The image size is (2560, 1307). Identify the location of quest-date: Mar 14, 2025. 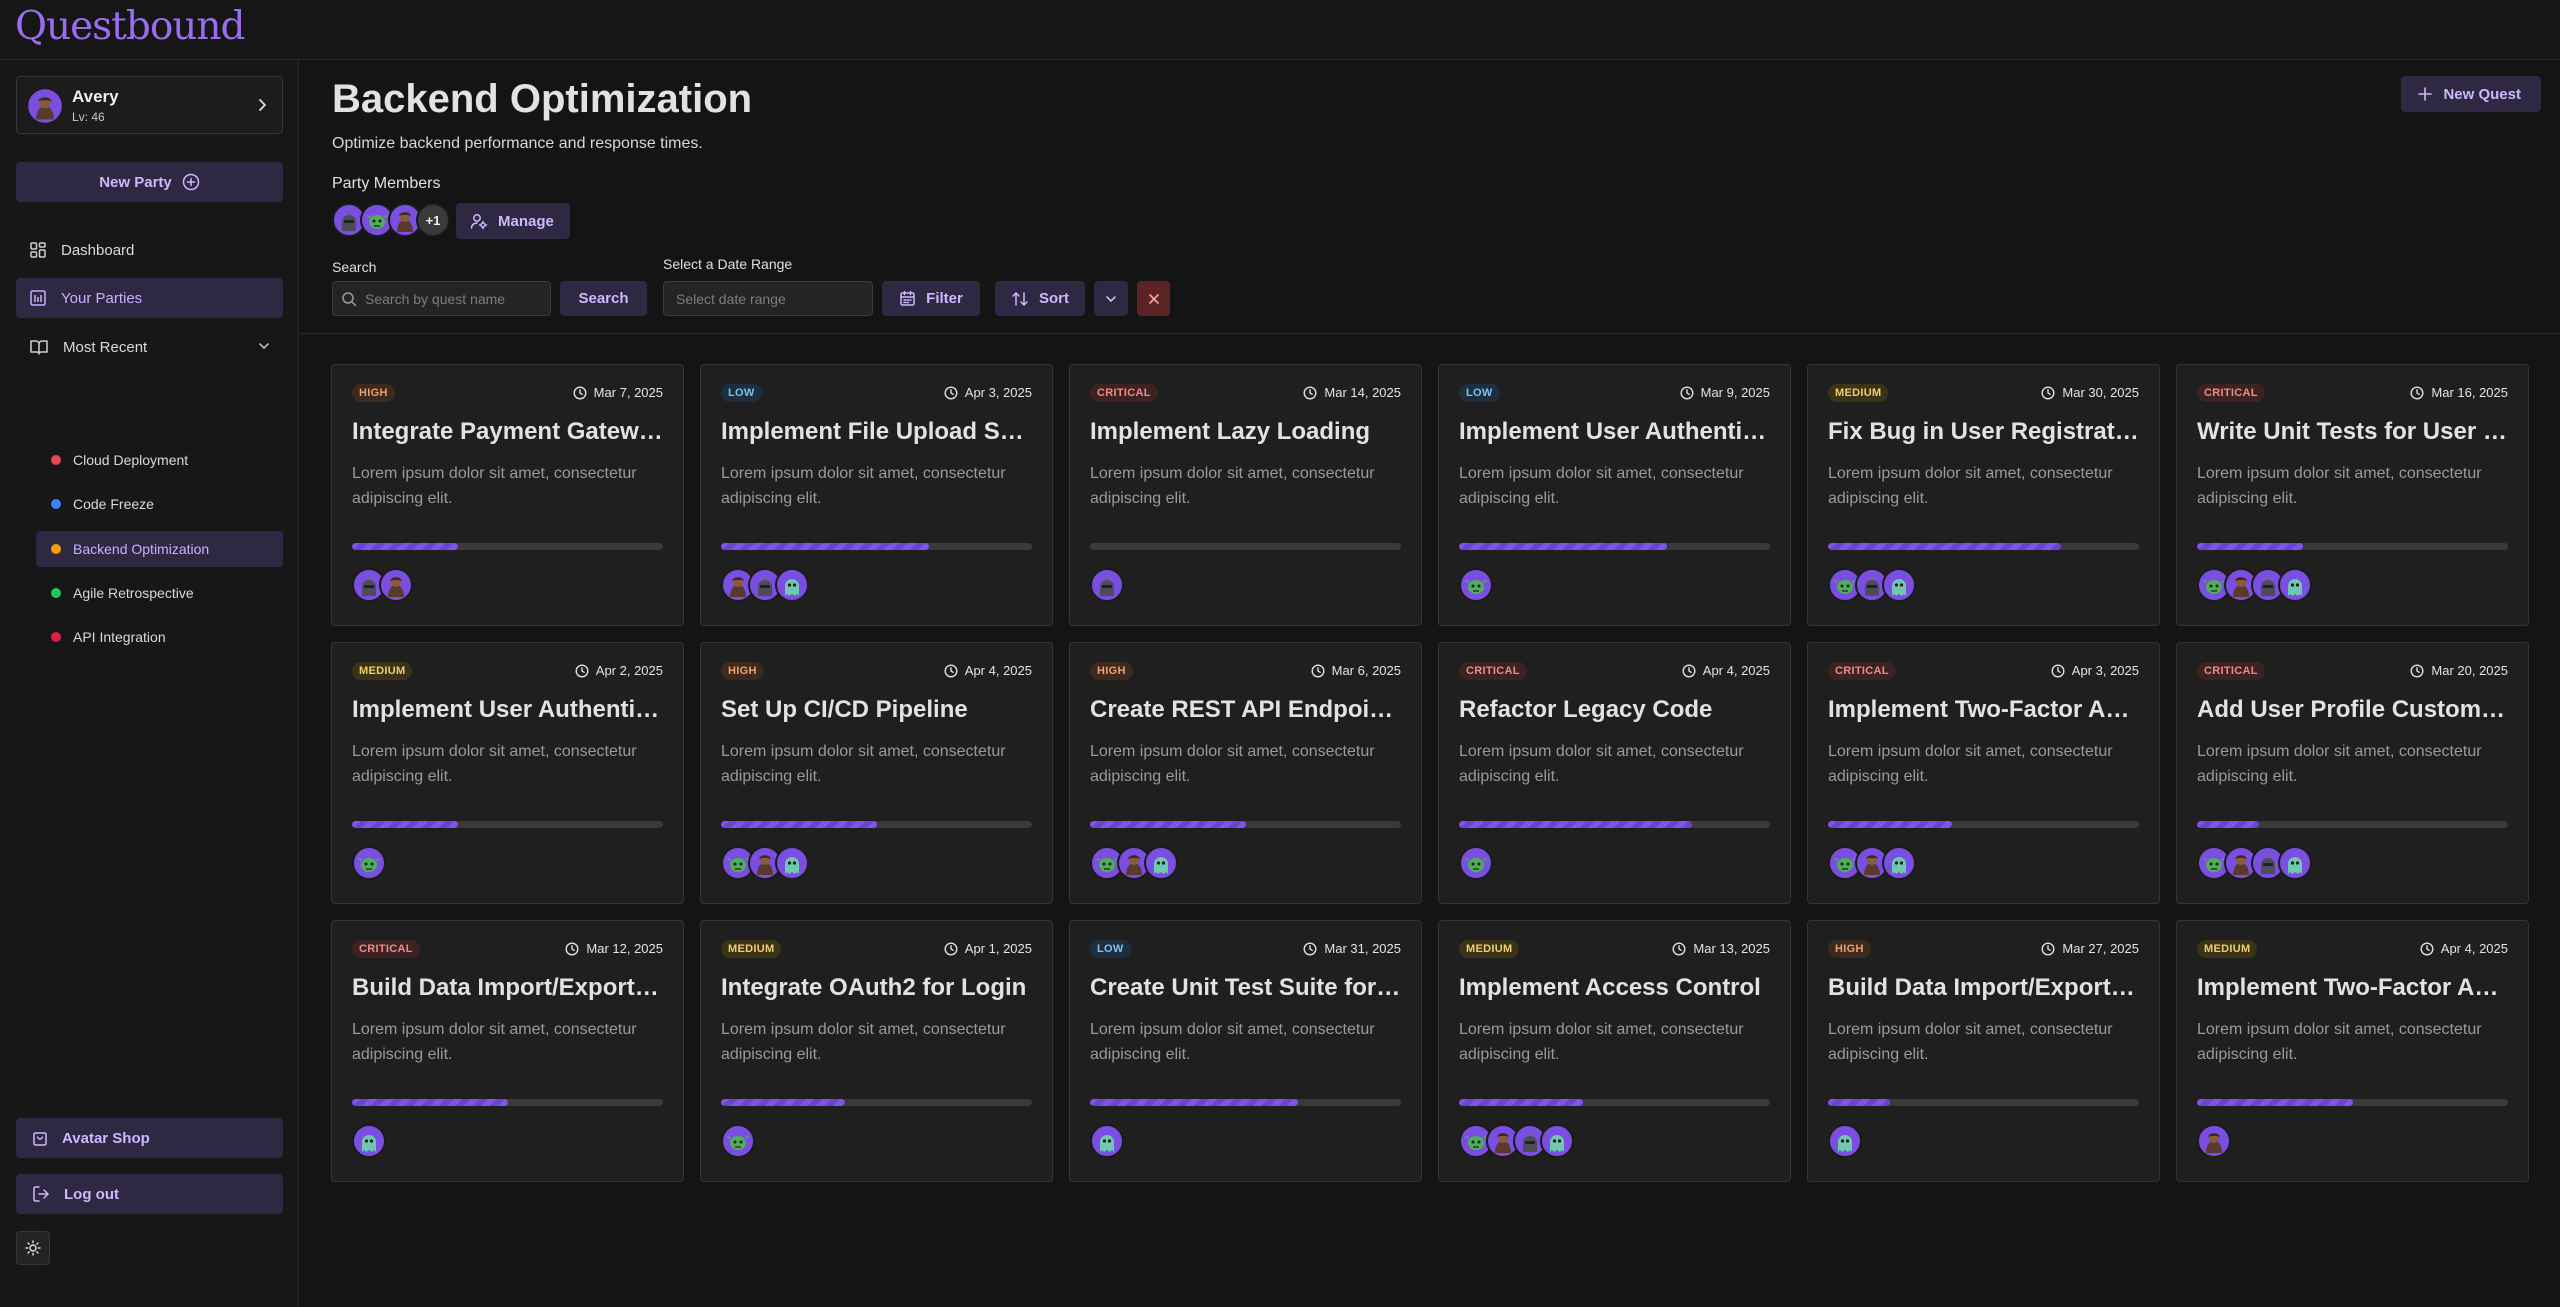
(1352, 392).